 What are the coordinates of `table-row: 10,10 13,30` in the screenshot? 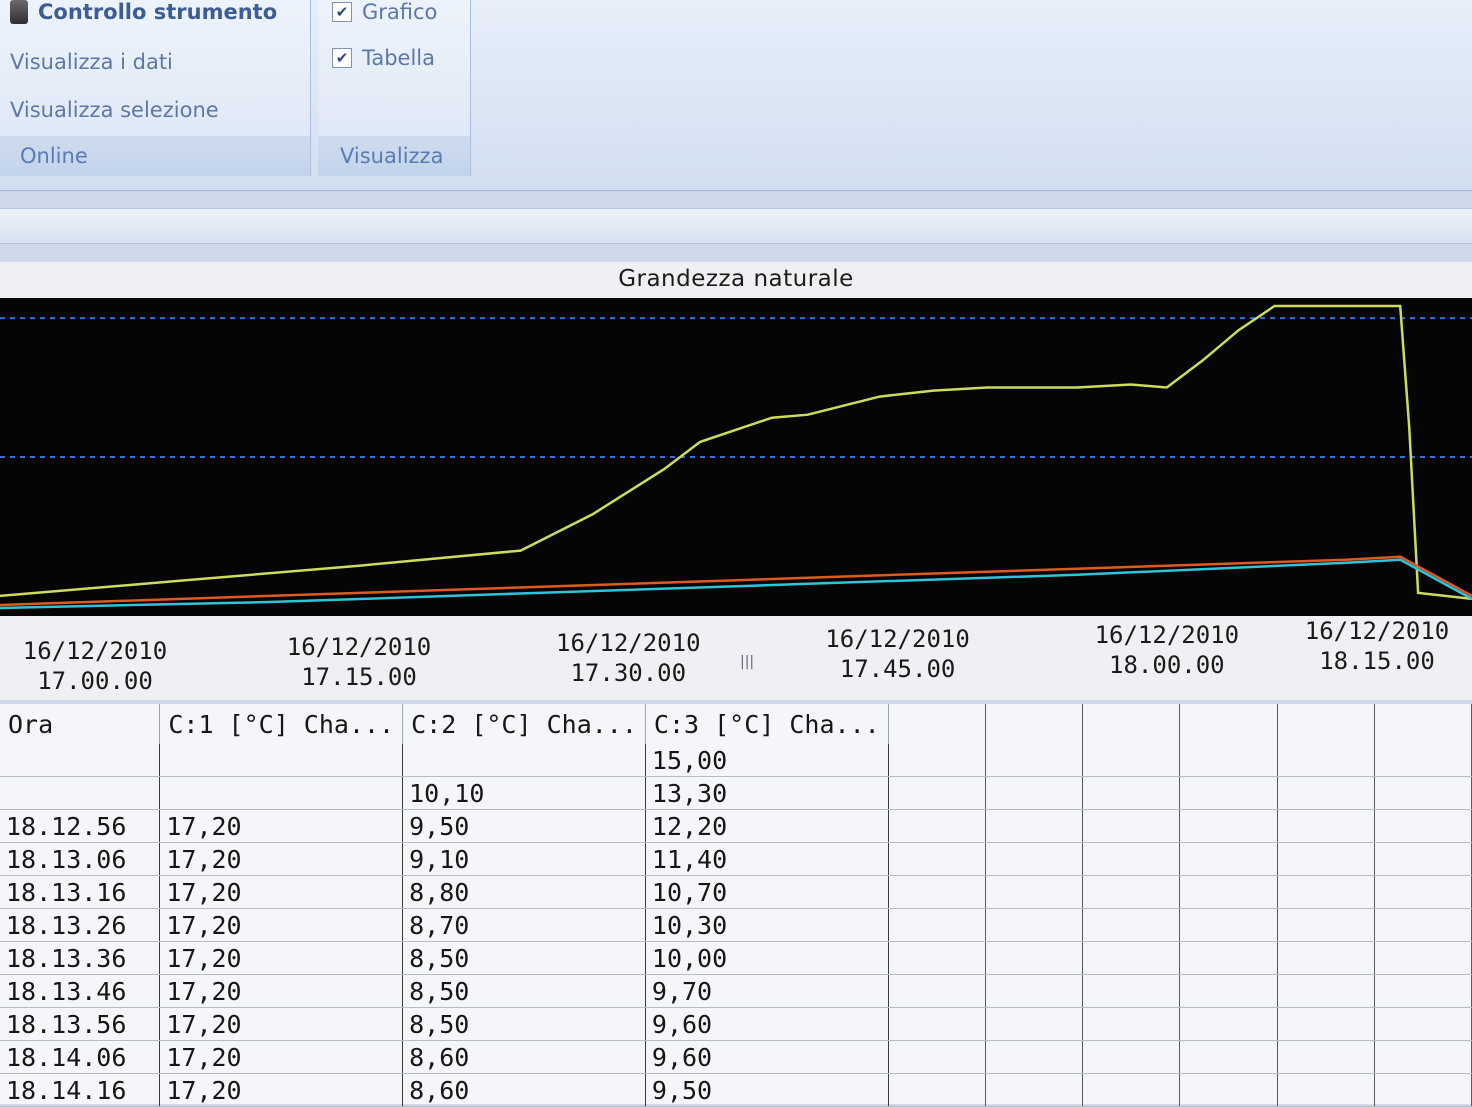 It's located at (736, 793).